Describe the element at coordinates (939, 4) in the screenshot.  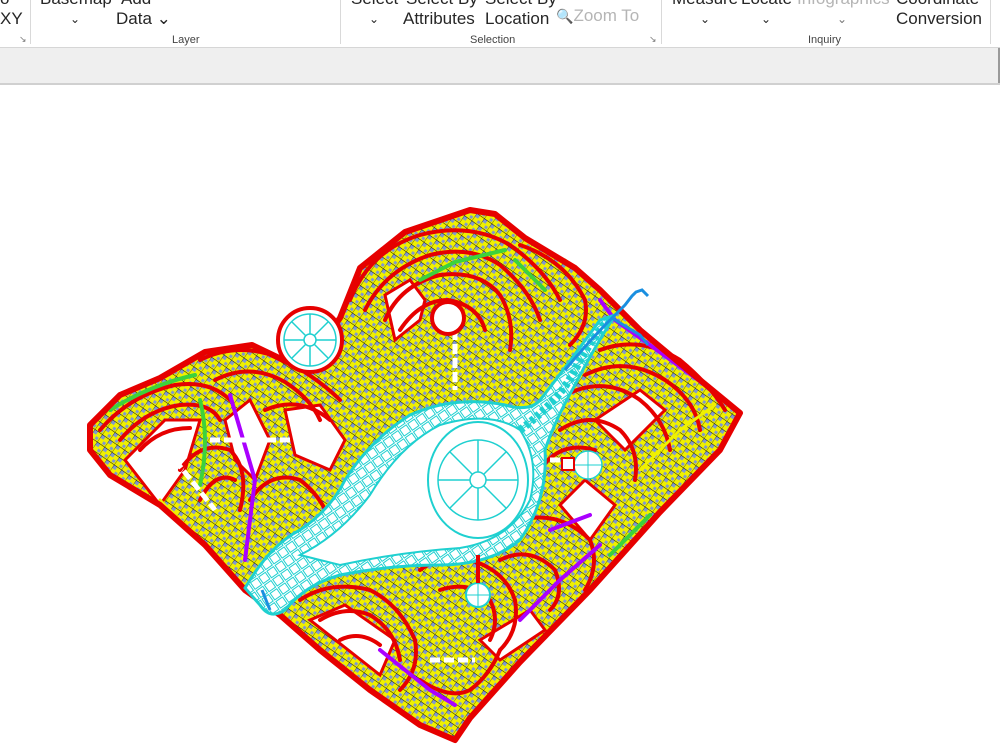
I see `coordinate-conversion-line1: Coordinate` at that location.